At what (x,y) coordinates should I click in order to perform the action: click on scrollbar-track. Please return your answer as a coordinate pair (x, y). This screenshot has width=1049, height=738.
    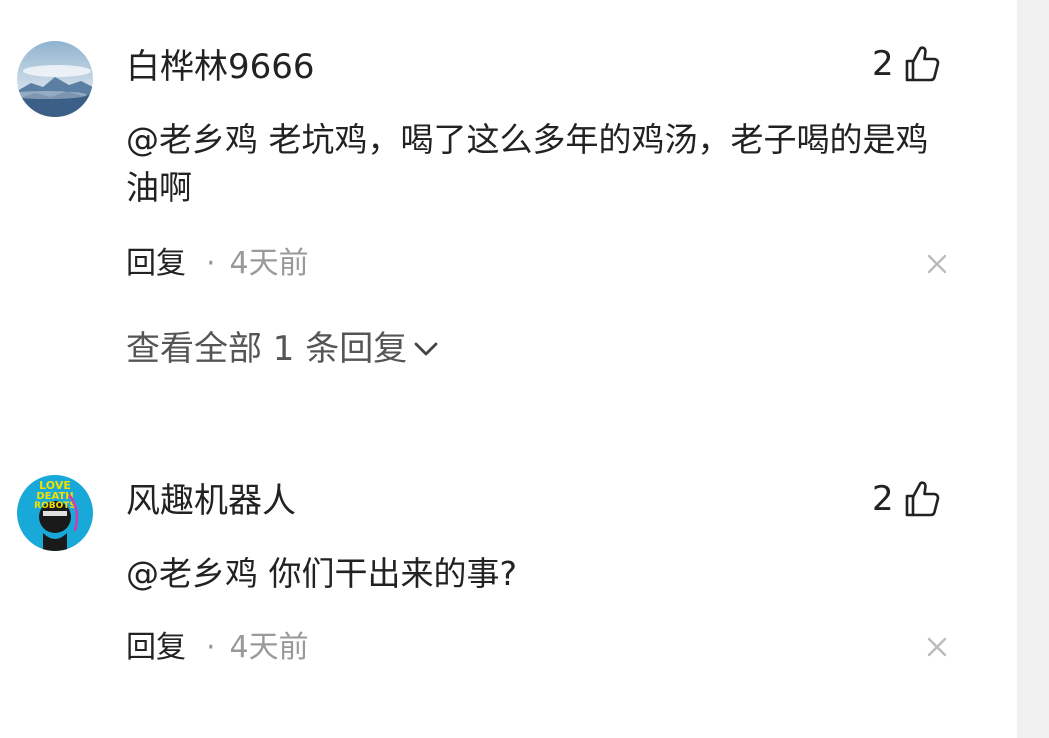
    Looking at the image, I should click on (1033, 369).